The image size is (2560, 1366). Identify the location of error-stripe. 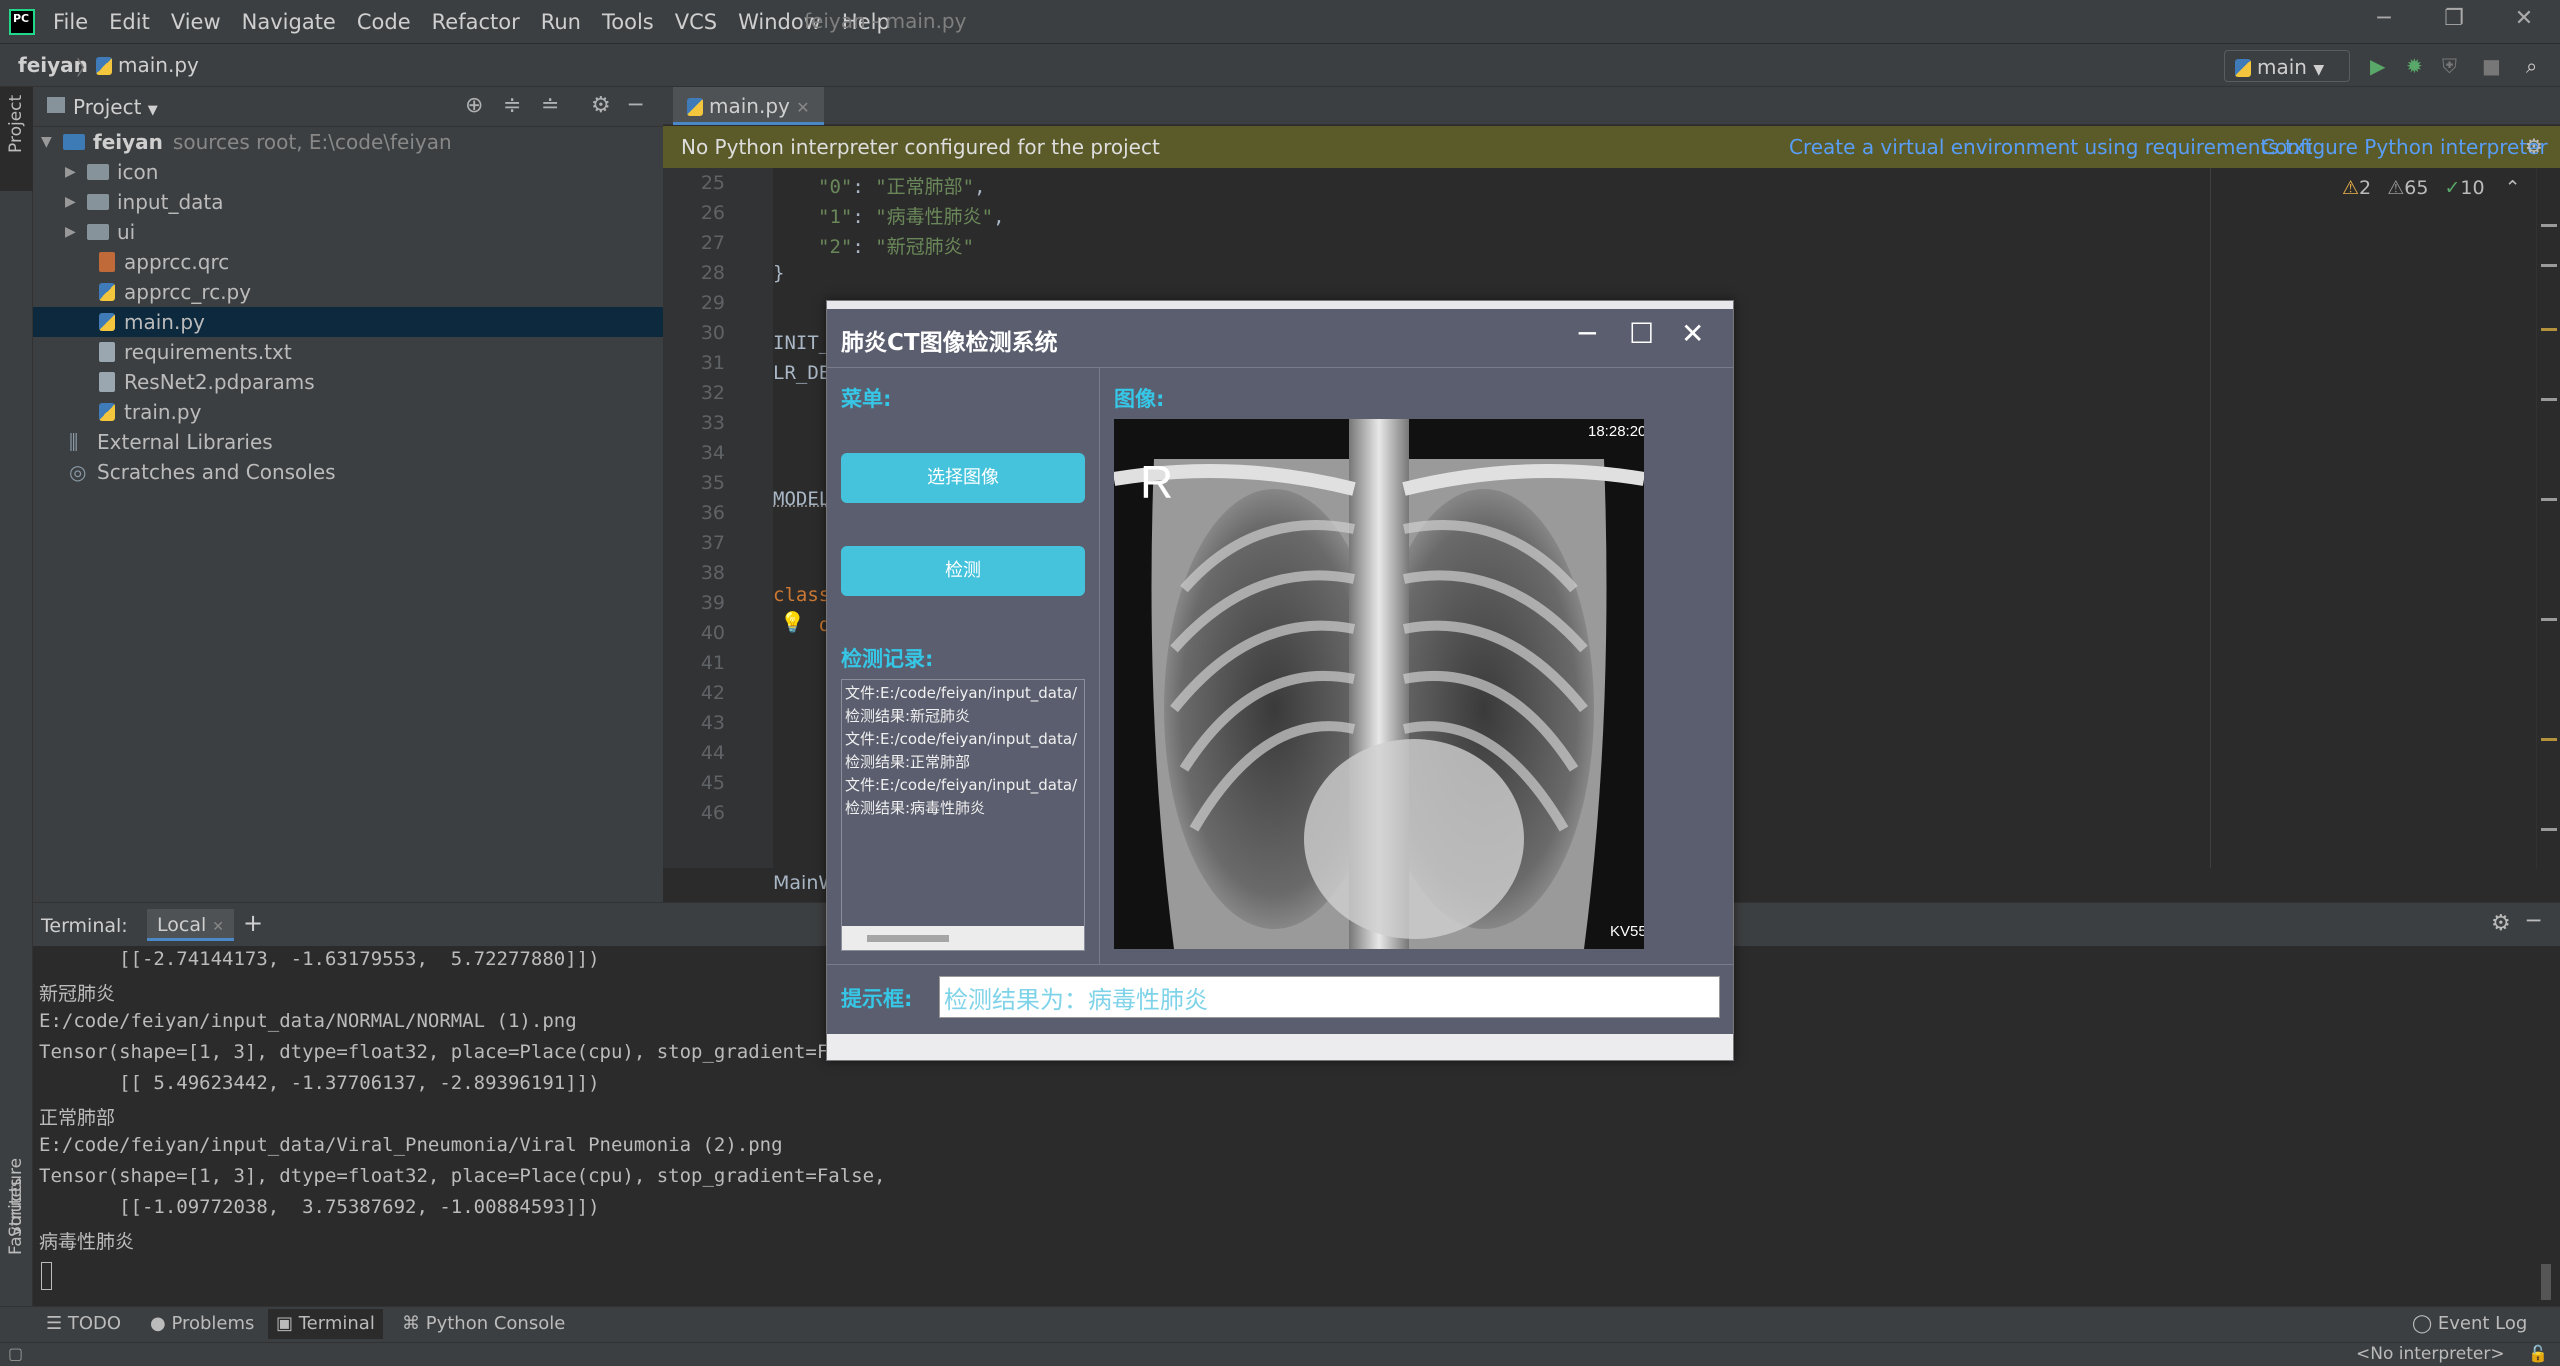
(2548, 518).